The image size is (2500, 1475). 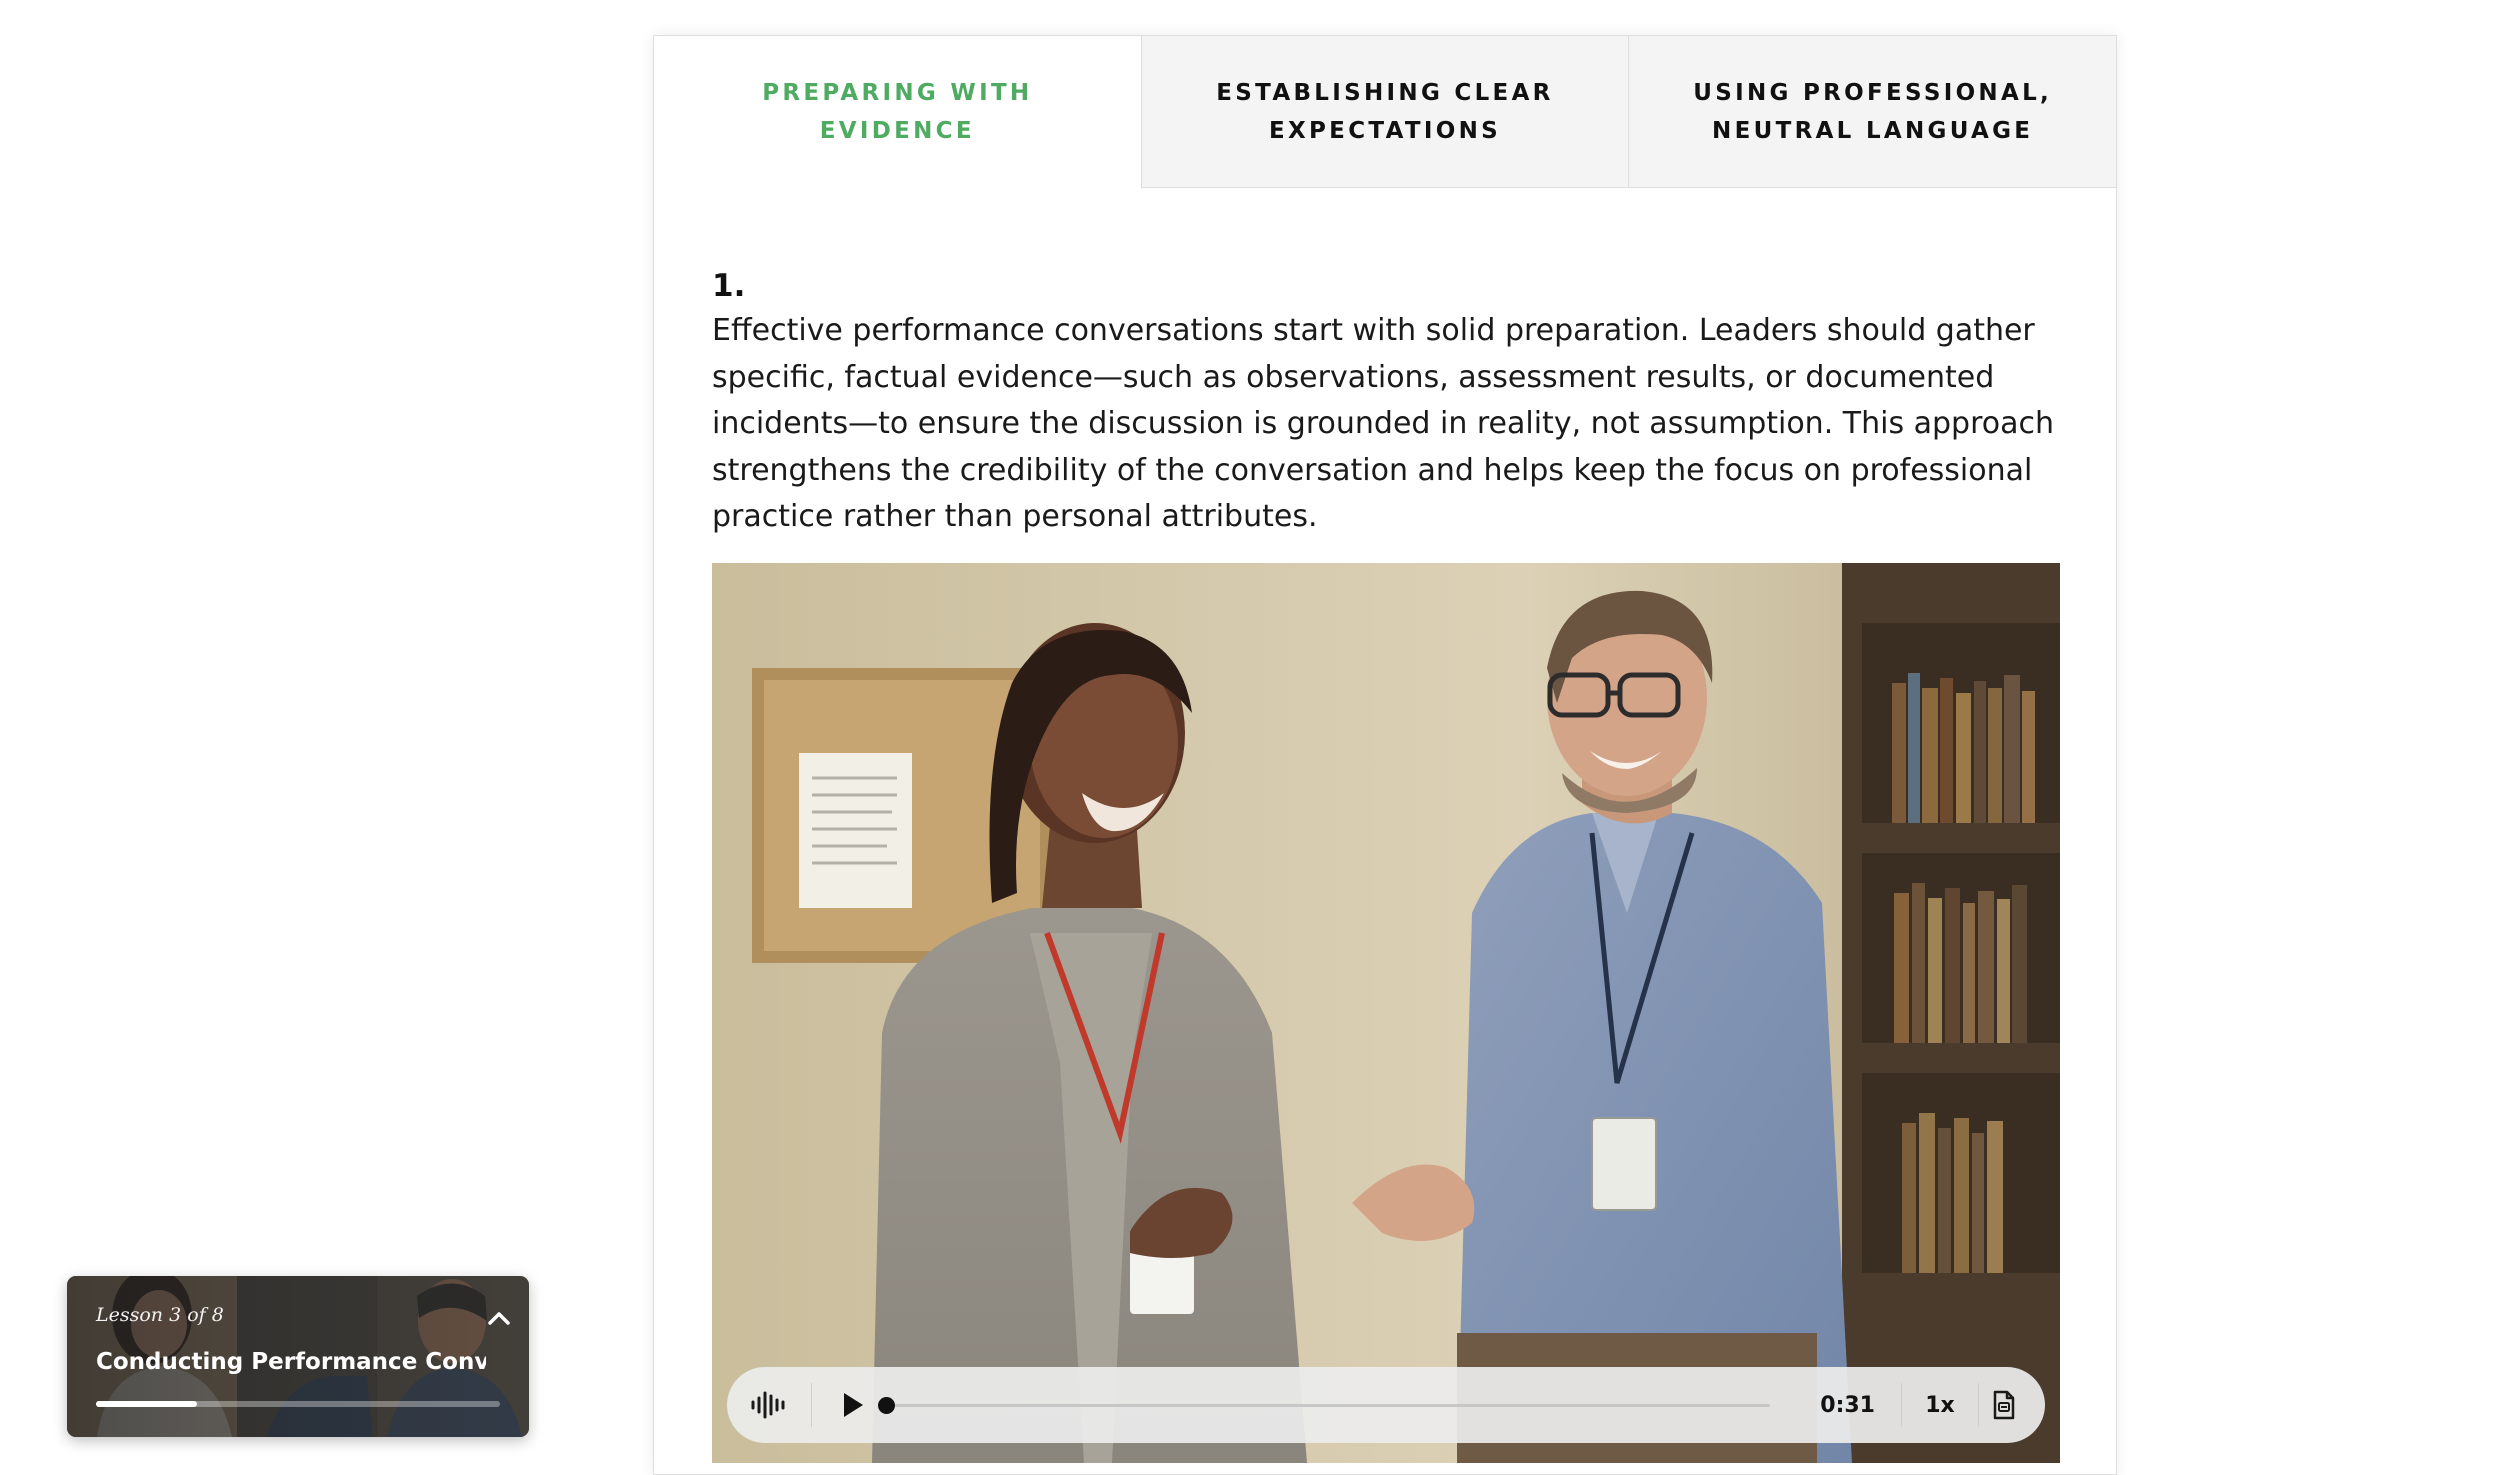 What do you see at coordinates (298, 1404) in the screenshot?
I see `lesson-progress-bar` at bounding box center [298, 1404].